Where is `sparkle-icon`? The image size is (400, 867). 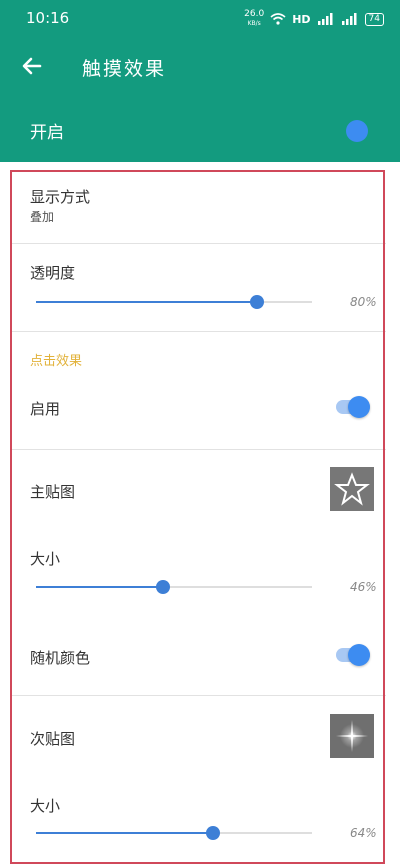 sparkle-icon is located at coordinates (352, 736).